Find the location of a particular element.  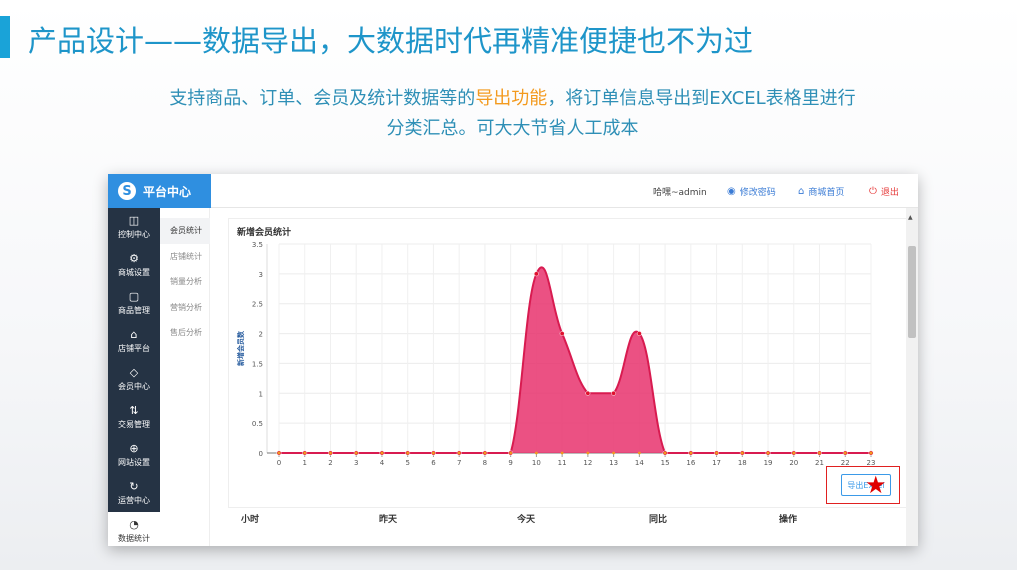

scroll-thumb is located at coordinates (912, 292).